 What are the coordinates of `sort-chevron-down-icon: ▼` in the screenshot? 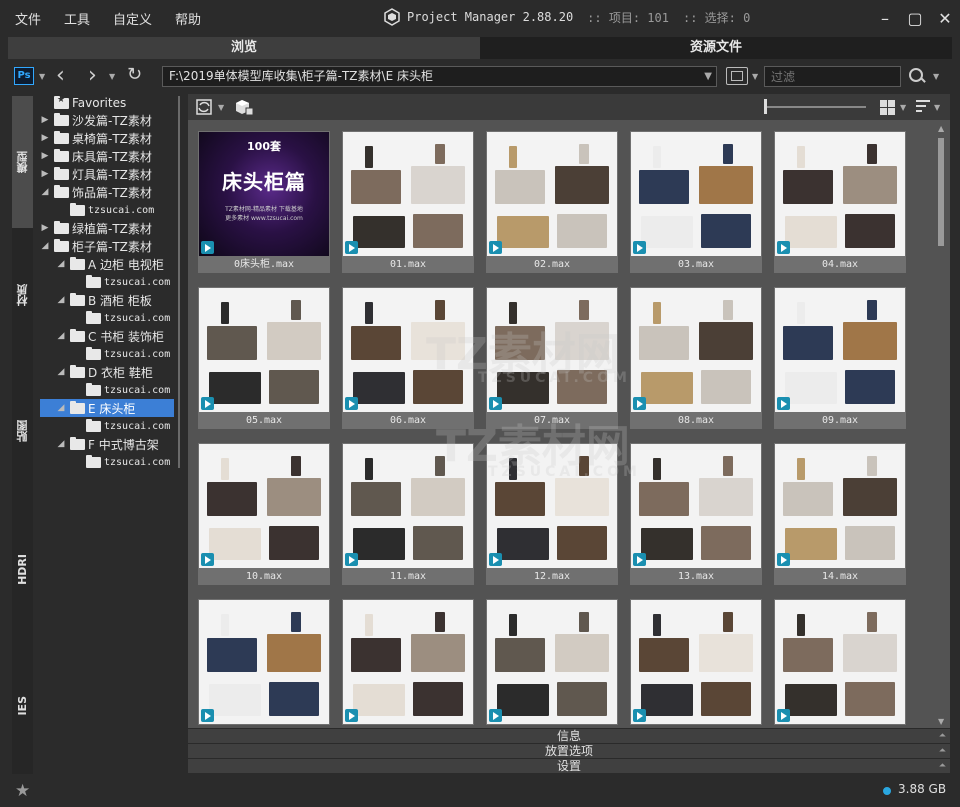 It's located at (937, 107).